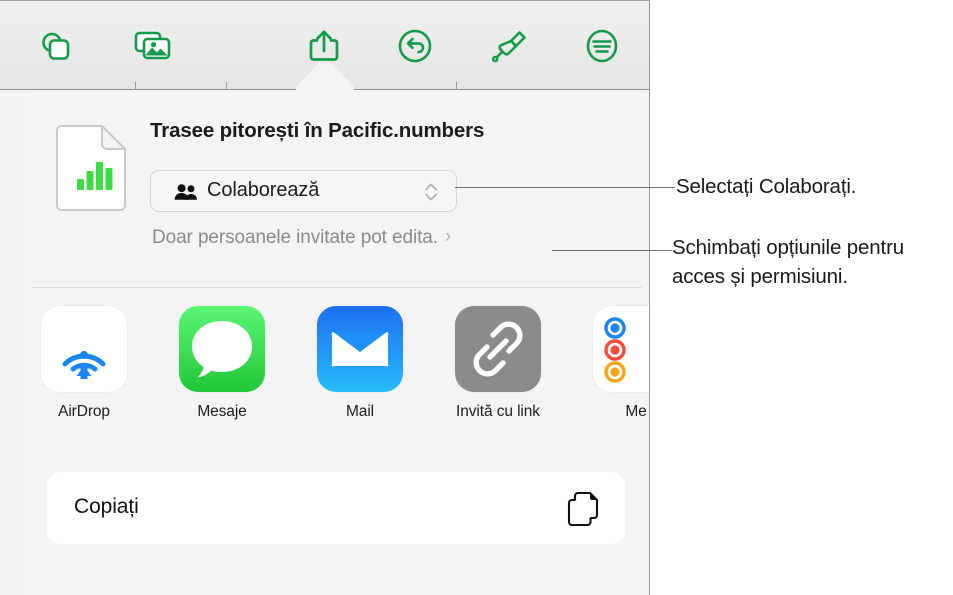 Image resolution: width=953 pixels, height=595 pixels. I want to click on share-button, so click(324, 46).